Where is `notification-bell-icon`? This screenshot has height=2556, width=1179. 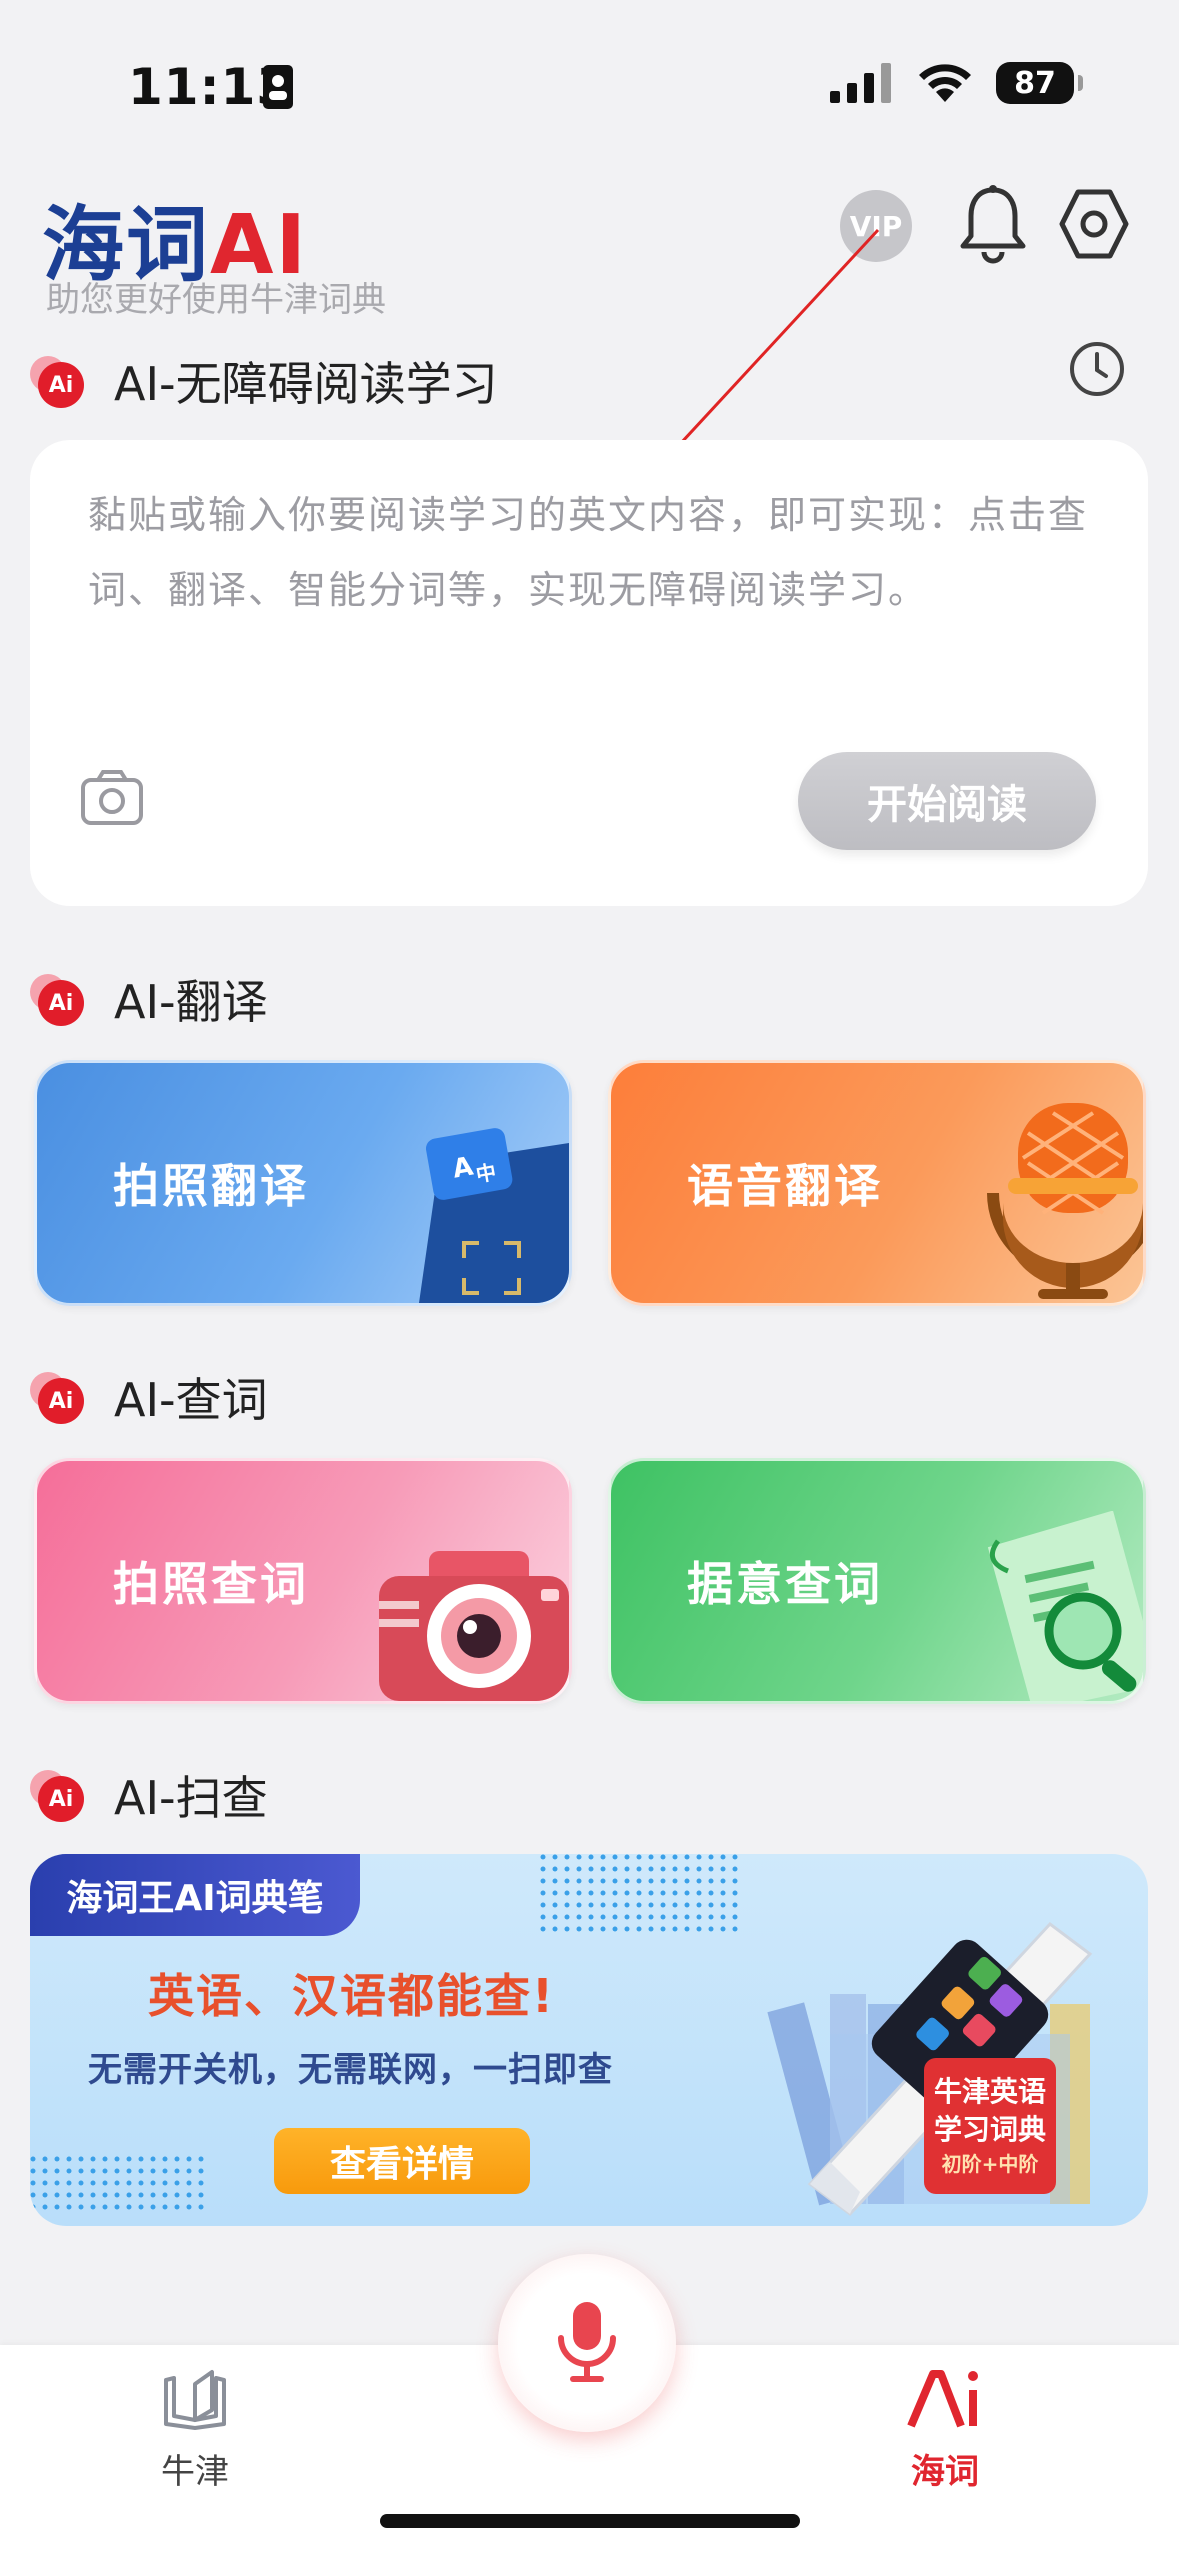 notification-bell-icon is located at coordinates (993, 226).